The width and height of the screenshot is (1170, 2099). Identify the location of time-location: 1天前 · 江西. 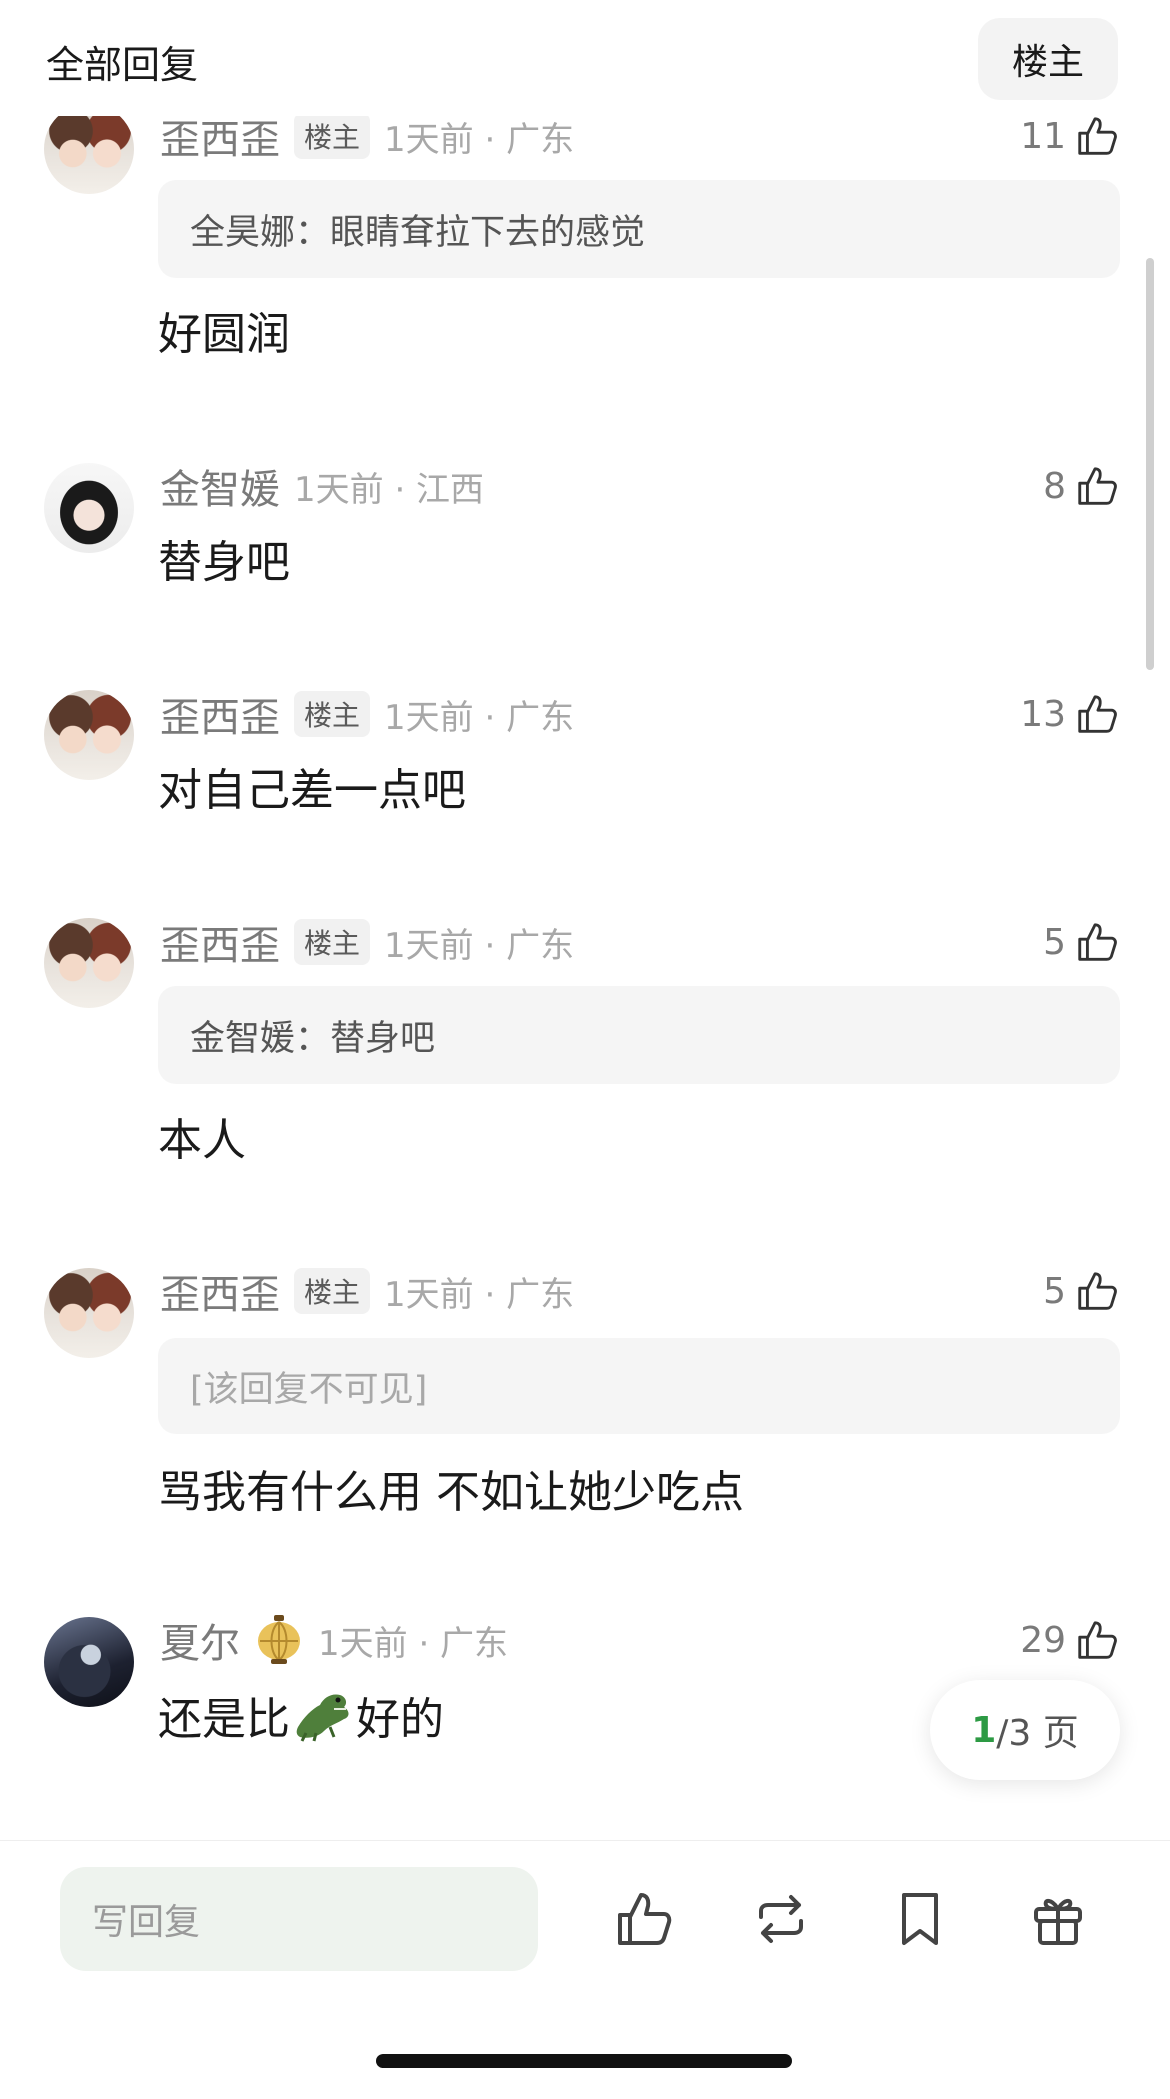
(389, 489).